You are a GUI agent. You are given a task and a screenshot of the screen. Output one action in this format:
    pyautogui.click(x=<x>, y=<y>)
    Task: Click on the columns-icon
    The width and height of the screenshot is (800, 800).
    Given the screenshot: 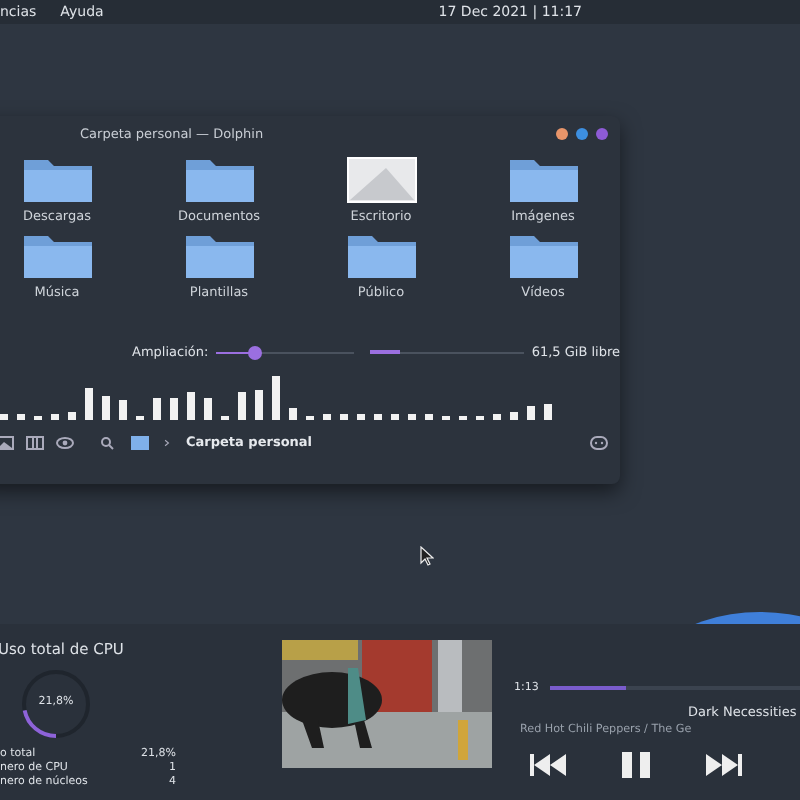 What is the action you would take?
    pyautogui.click(x=35, y=442)
    